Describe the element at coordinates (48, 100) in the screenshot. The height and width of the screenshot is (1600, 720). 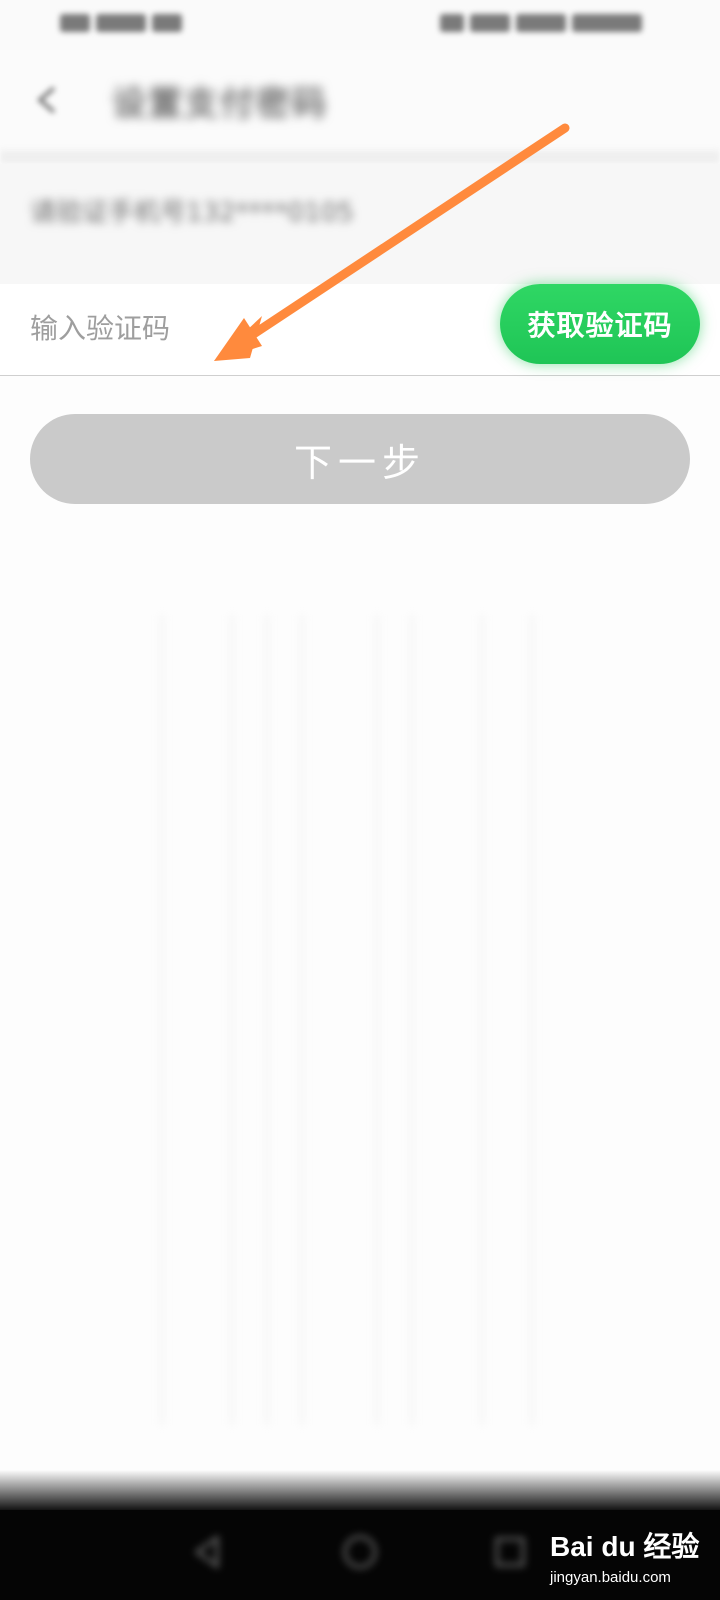
I see `back-arrow-icon` at that location.